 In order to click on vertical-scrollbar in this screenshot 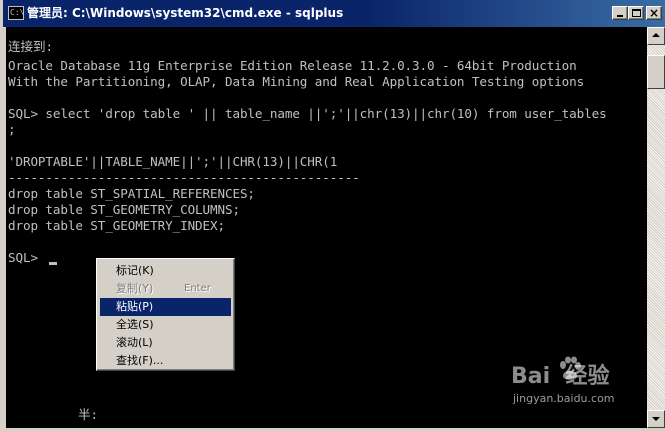, I will do `click(656, 227)`.